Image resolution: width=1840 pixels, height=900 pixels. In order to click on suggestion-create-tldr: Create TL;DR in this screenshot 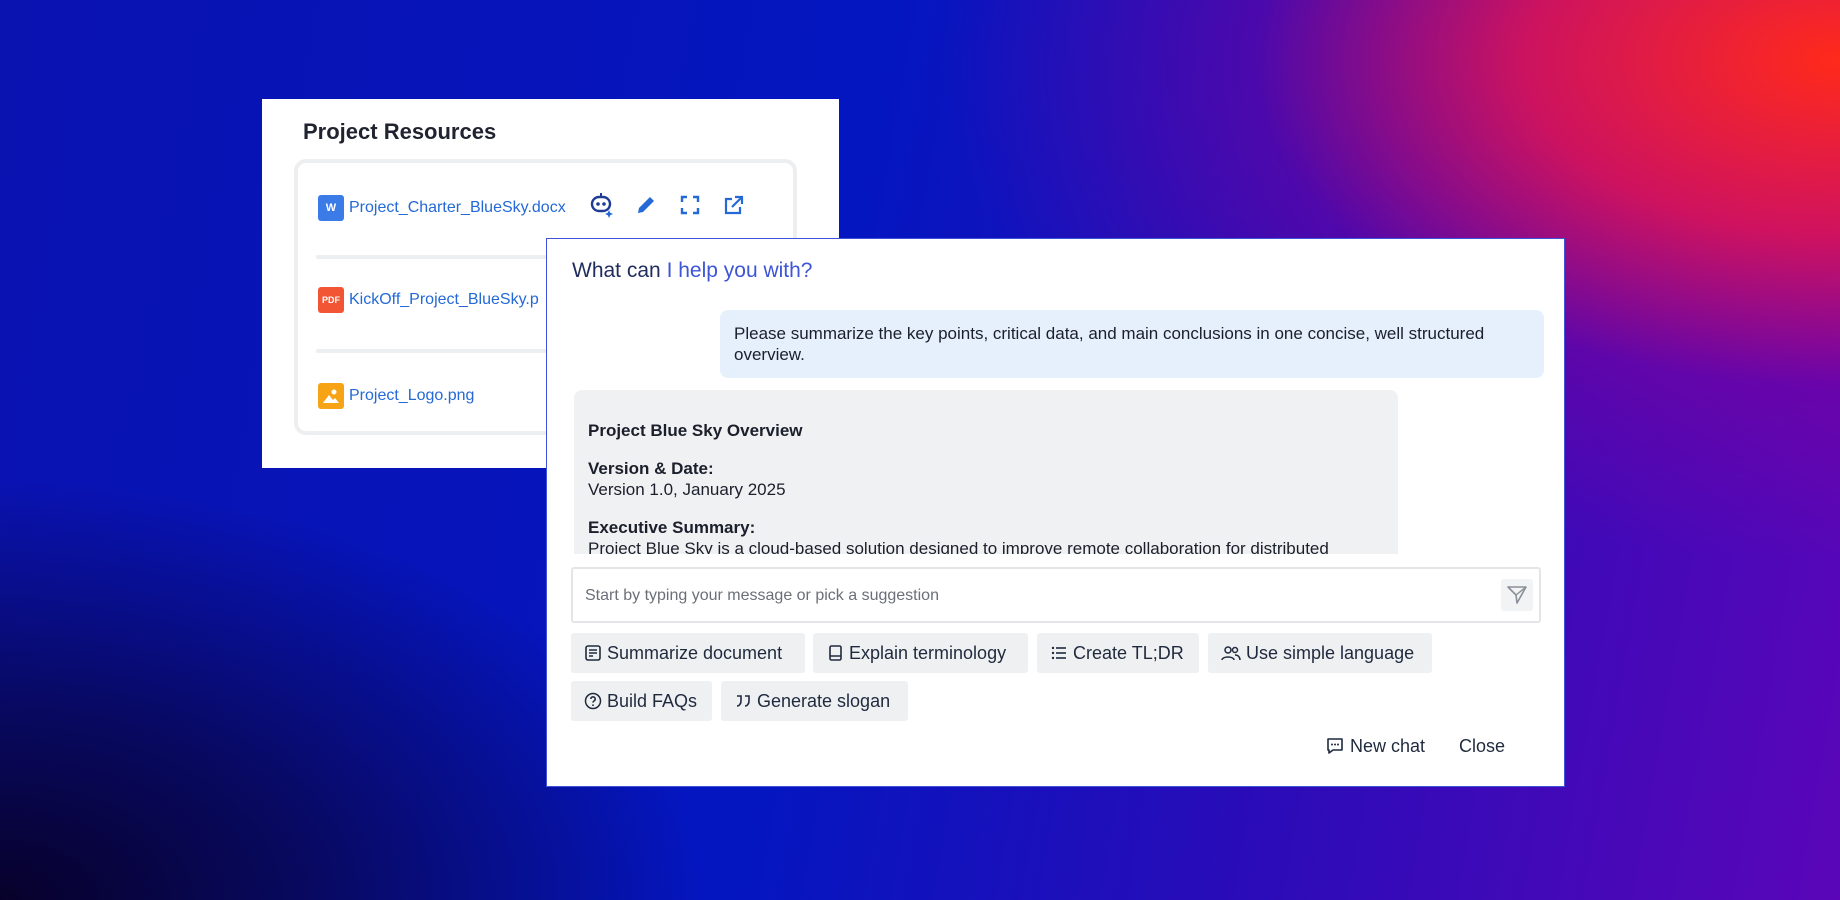, I will do `click(1118, 653)`.